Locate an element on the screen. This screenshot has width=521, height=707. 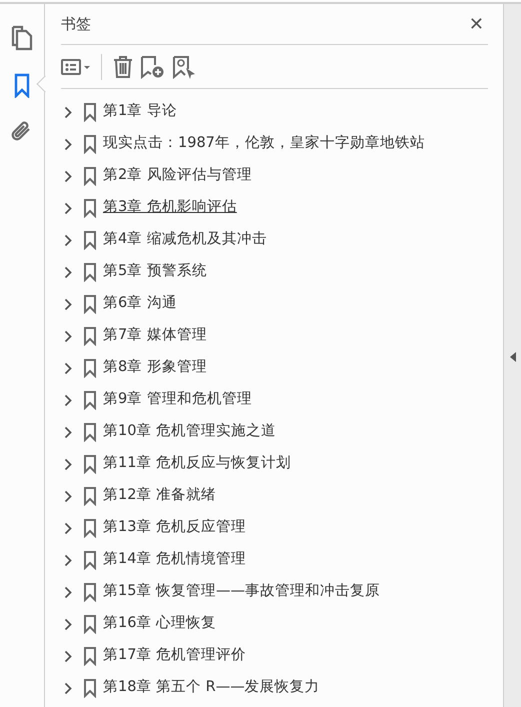
bookmark-link: 第3章 危机影响评估 is located at coordinates (170, 208).